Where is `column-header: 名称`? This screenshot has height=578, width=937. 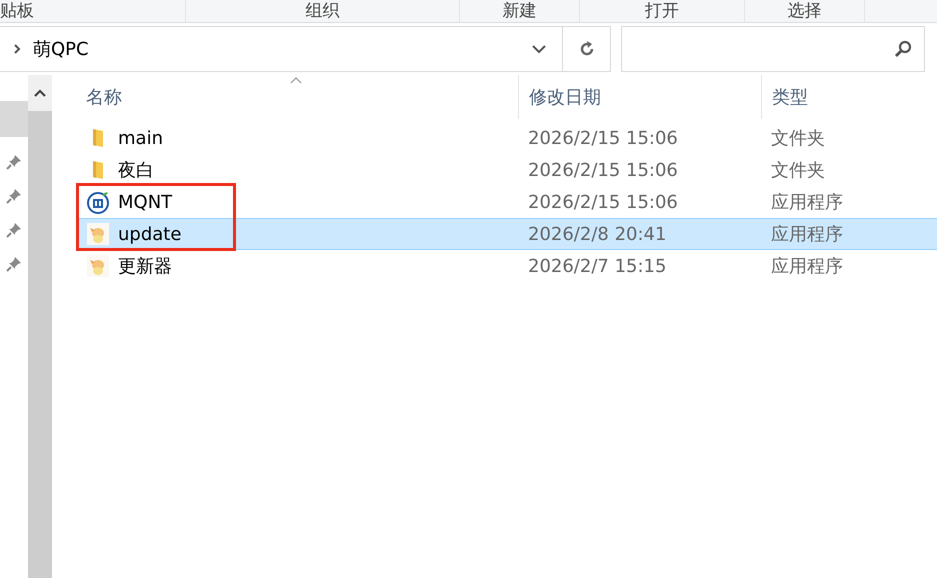 column-header: 名称 is located at coordinates (298, 97).